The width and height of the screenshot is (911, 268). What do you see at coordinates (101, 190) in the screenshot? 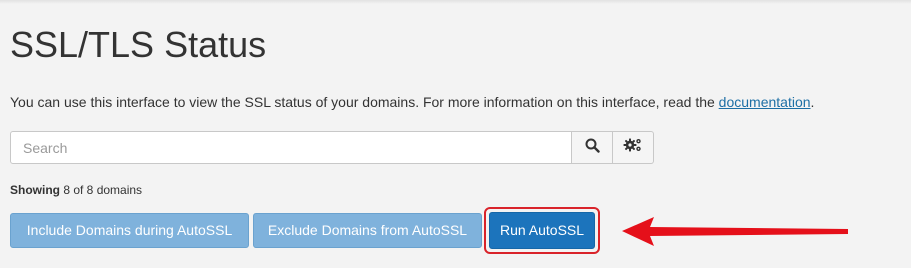
I see `showing-count: 8 of 8 domains` at bounding box center [101, 190].